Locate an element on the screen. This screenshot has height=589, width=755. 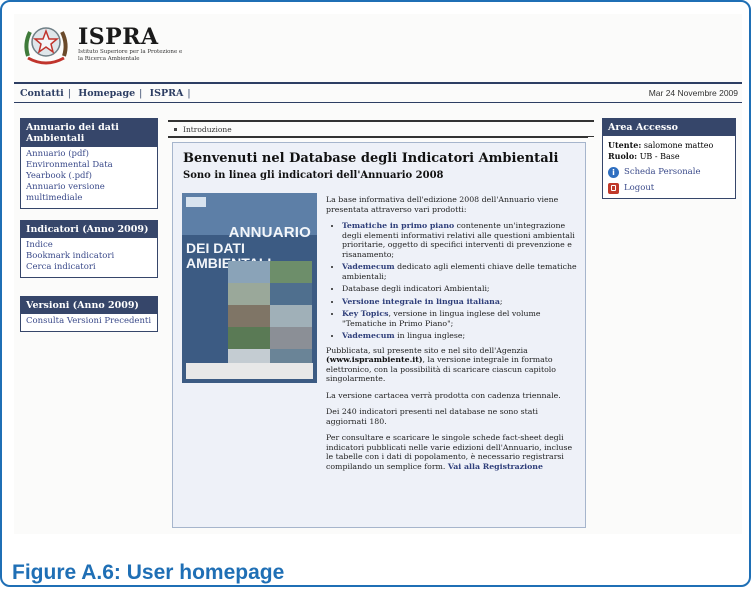
annuario-cover-image: ANNUARIO DEI DATI AMBIENTALI is located at coordinates (249, 288).